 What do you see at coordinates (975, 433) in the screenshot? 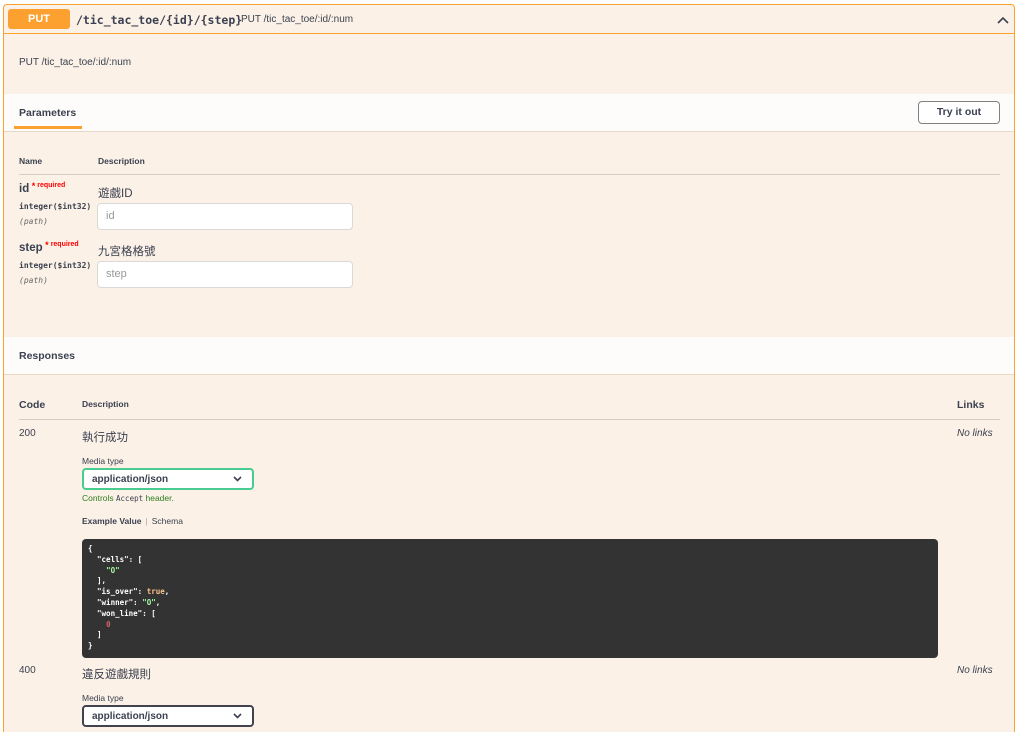
I see `response-links-200: No links` at bounding box center [975, 433].